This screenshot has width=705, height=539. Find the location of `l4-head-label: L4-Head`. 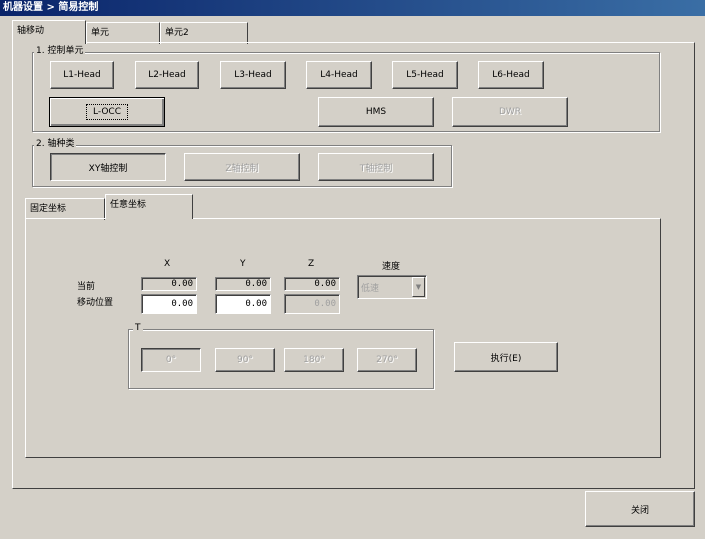

l4-head-label: L4-Head is located at coordinates (339, 75).